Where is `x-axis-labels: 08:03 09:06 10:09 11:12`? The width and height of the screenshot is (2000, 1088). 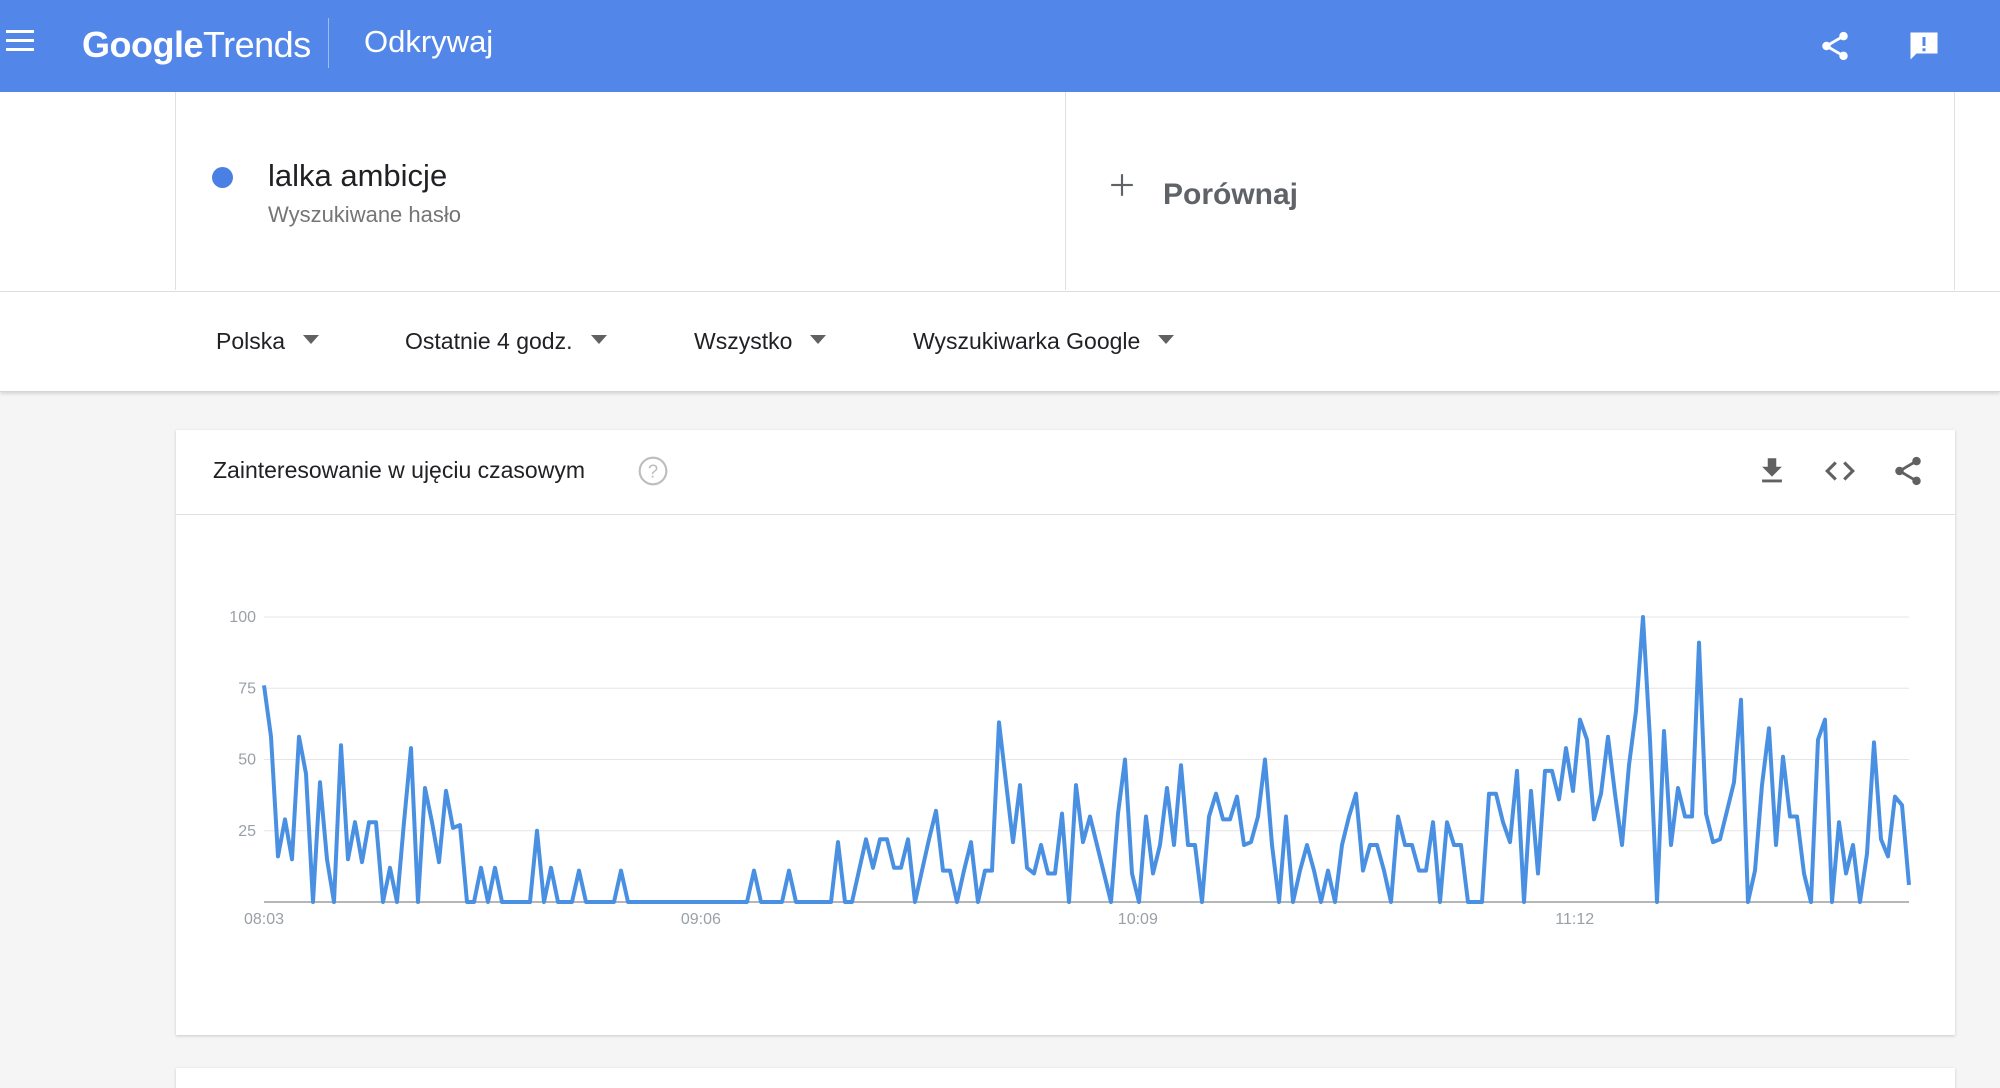 x-axis-labels: 08:03 09:06 10:09 11:12 is located at coordinates (919, 919).